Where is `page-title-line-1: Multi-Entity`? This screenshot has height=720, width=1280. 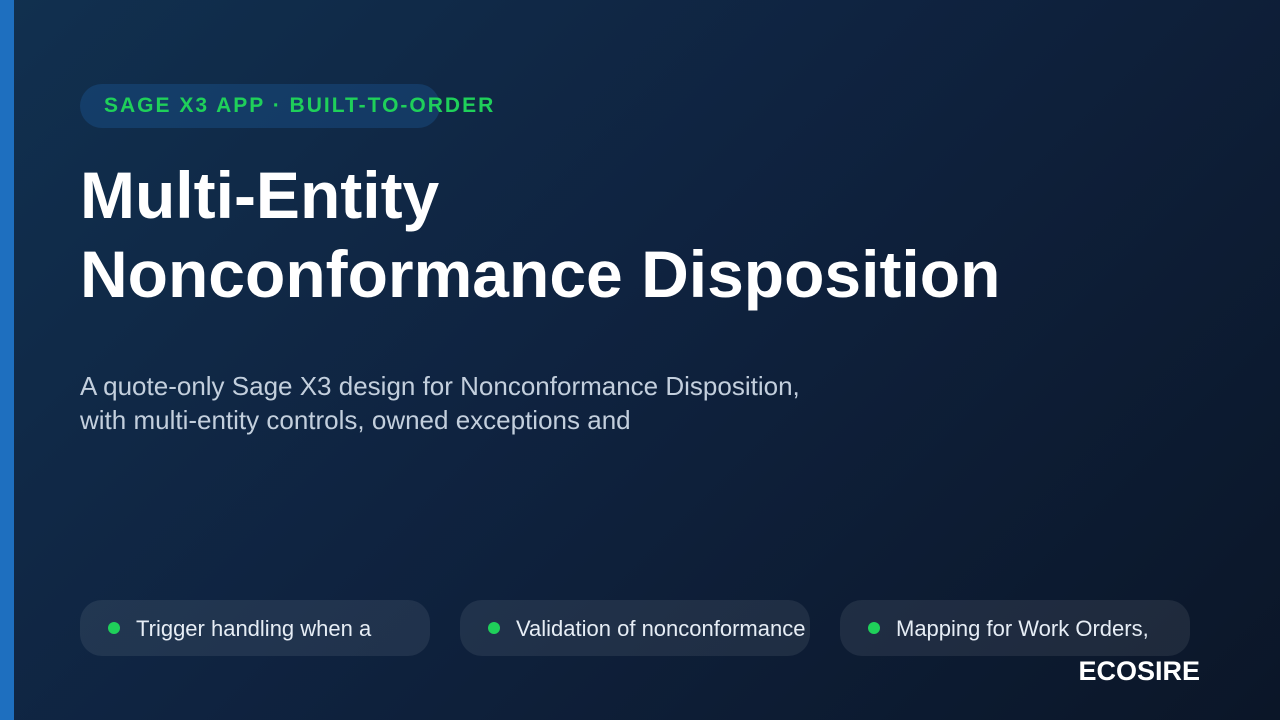
page-title-line-1: Multi-Entity is located at coordinates (260, 195).